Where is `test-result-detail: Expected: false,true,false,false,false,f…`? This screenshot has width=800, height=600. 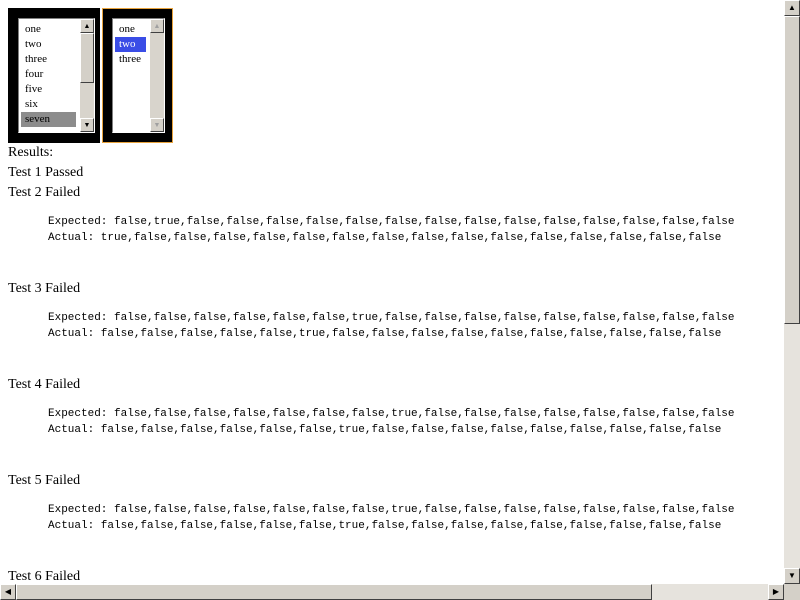
test-result-detail: Expected: false,true,false,false,false,f… is located at coordinates (396, 230).